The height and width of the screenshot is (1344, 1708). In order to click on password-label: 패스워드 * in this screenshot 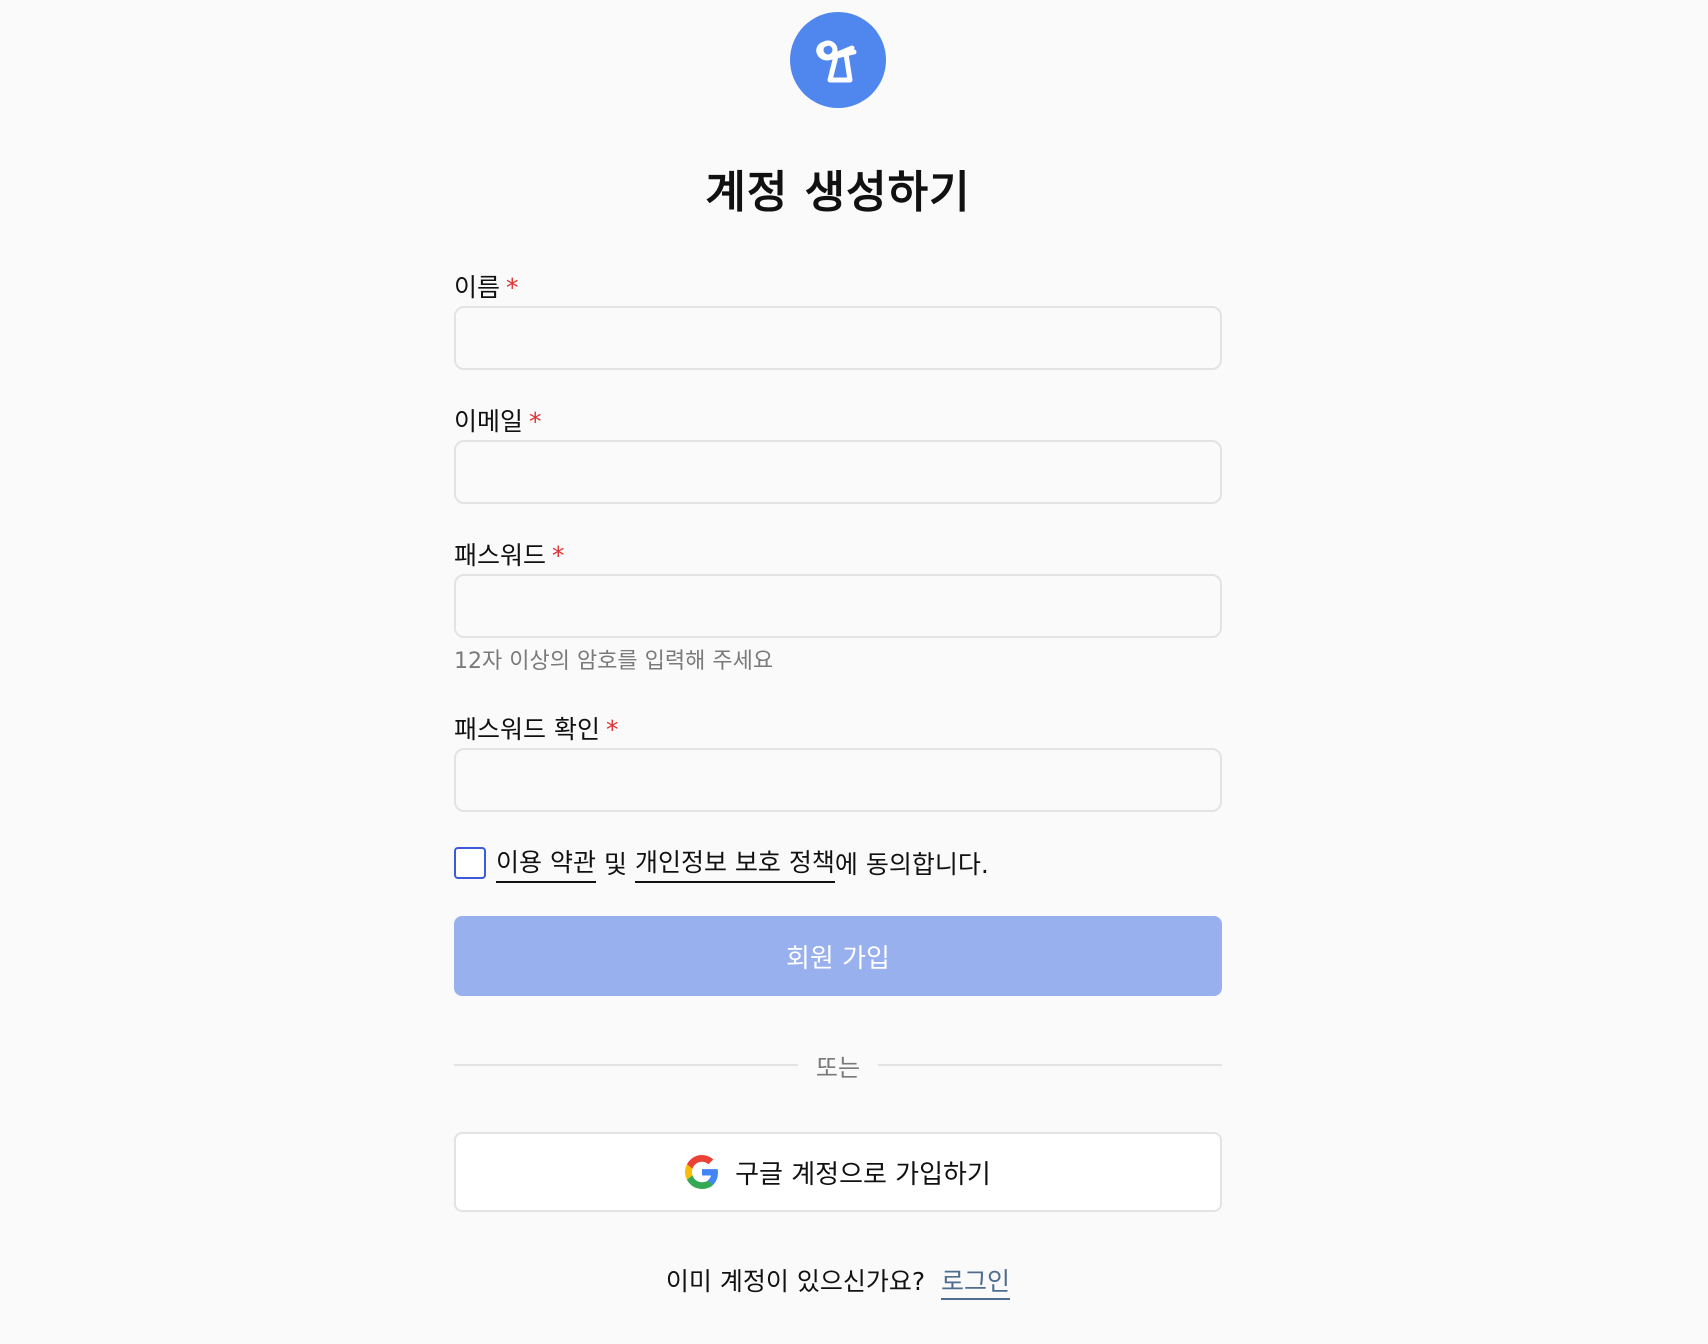, I will do `click(509, 554)`.